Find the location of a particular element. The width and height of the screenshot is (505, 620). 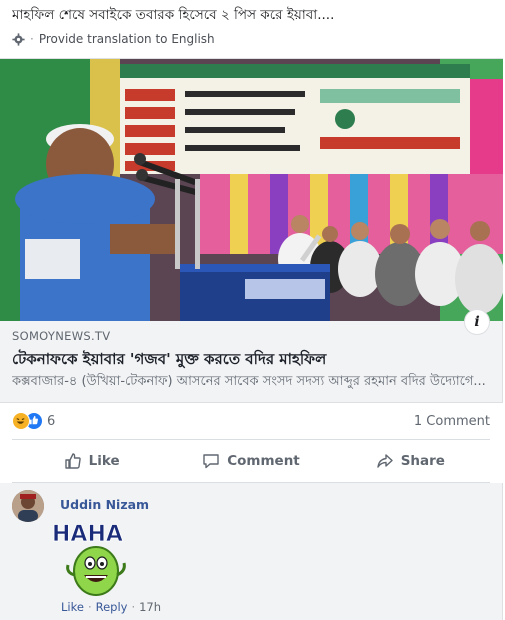

translation-row: · Provide translation to English is located at coordinates (113, 39).